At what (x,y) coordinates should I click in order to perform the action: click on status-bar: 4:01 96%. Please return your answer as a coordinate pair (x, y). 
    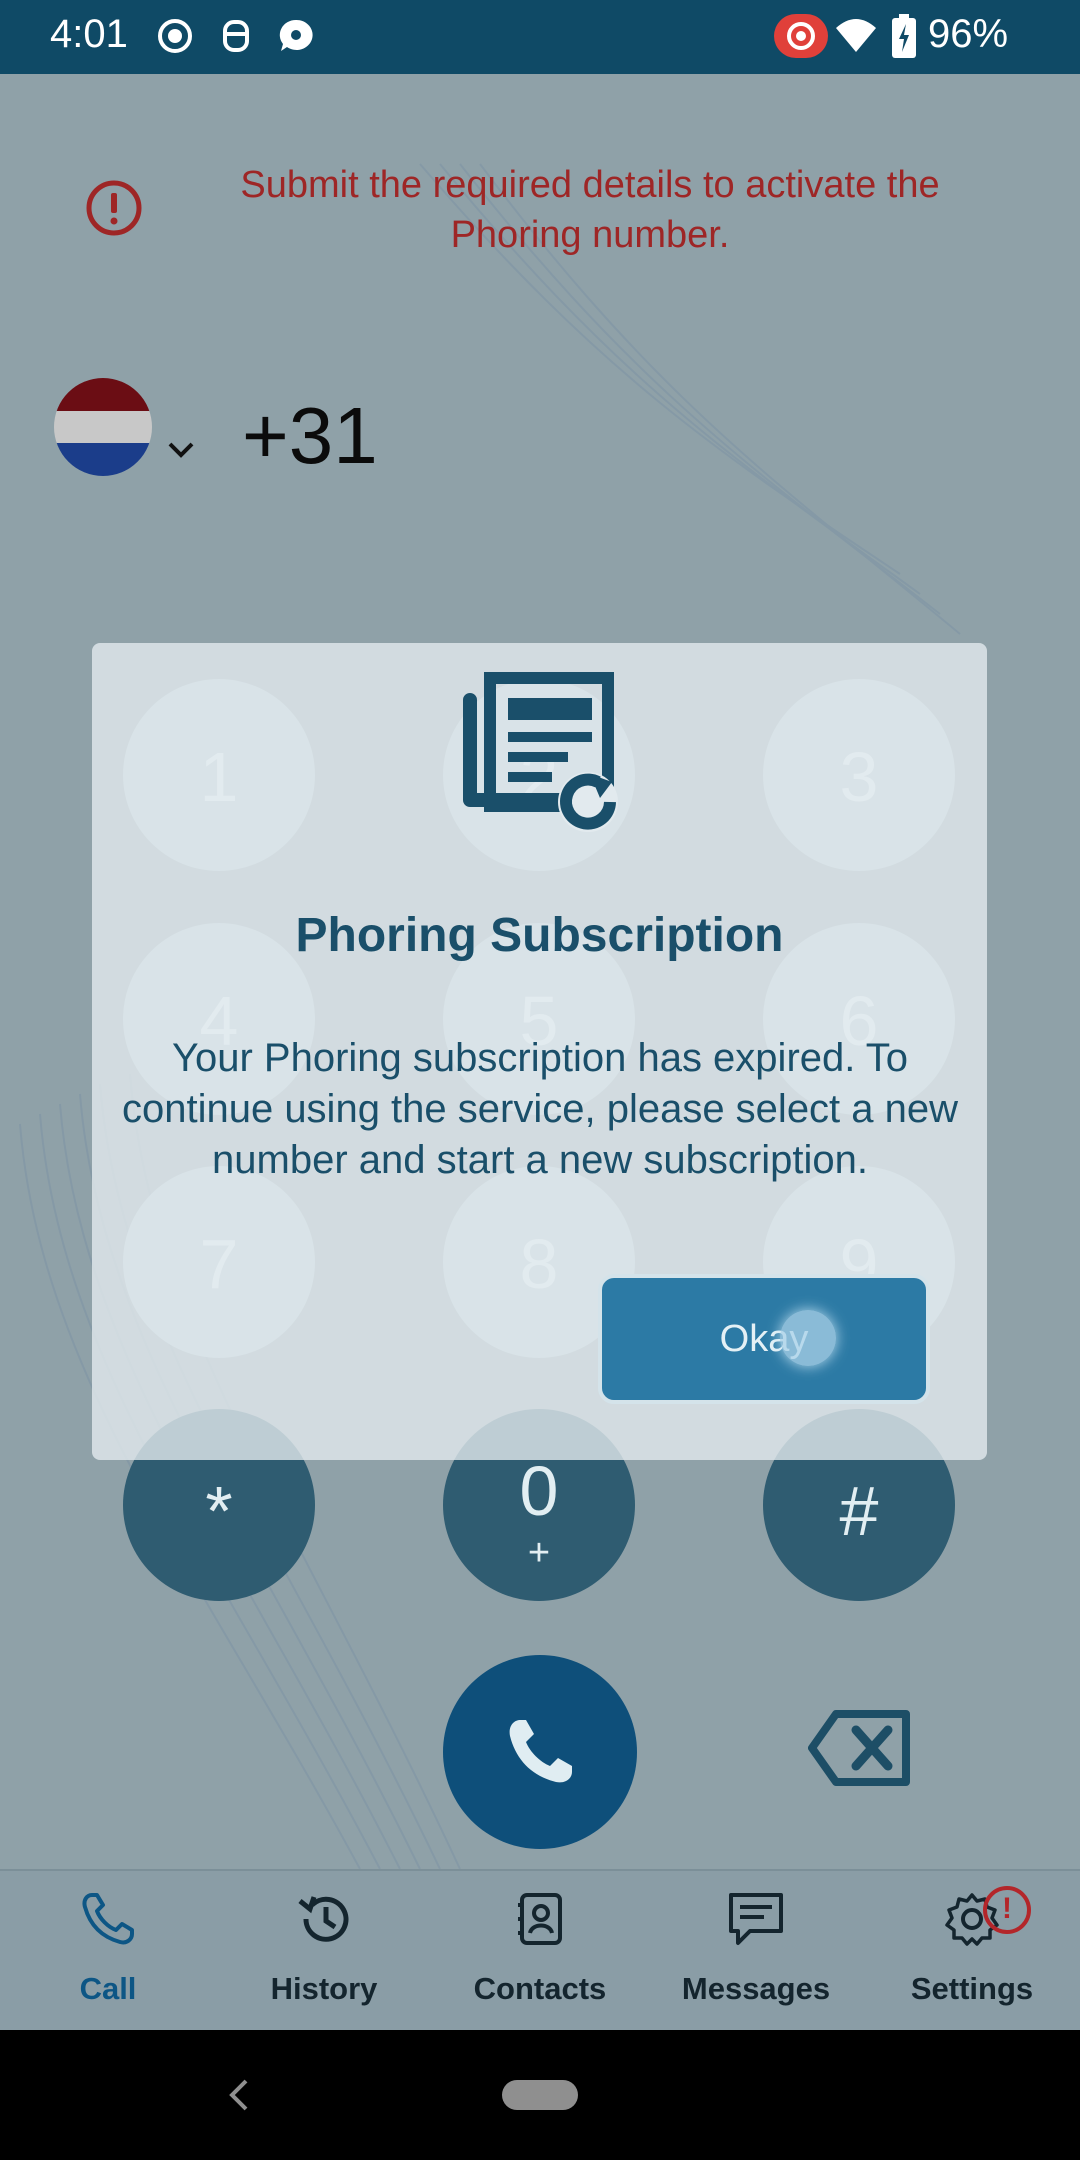
    Looking at the image, I should click on (540, 37).